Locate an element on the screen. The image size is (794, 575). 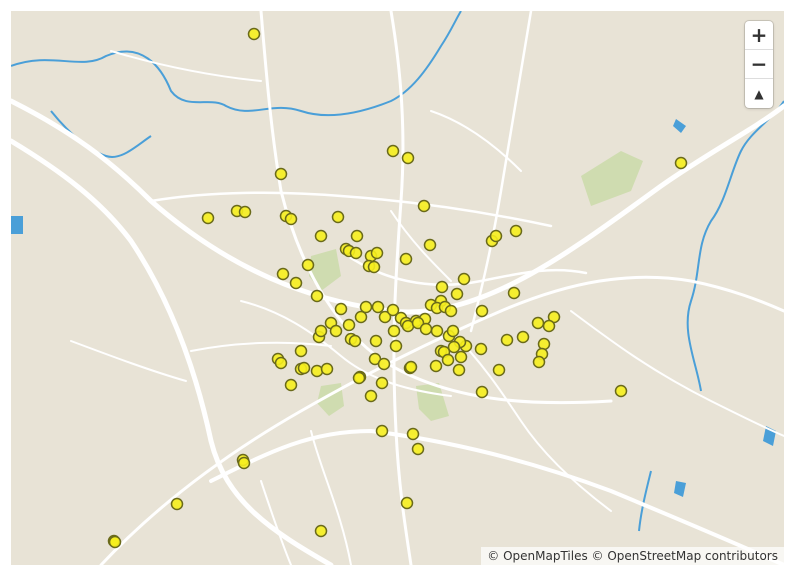
zoom-out-button: − is located at coordinates (759, 64).